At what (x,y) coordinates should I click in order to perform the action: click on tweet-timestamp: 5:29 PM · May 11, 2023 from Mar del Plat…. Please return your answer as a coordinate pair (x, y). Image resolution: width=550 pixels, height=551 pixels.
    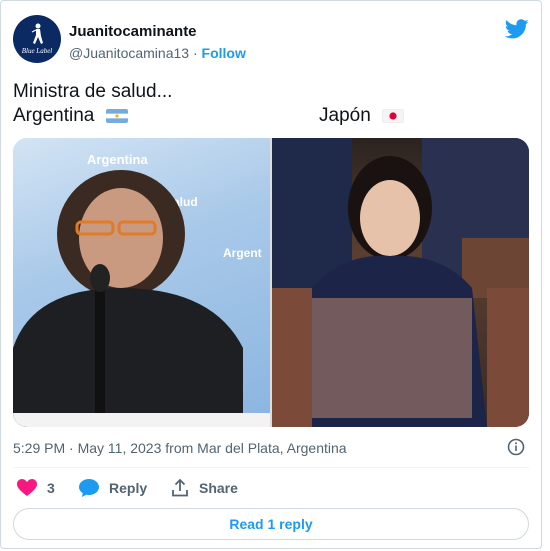
    Looking at the image, I should click on (180, 448).